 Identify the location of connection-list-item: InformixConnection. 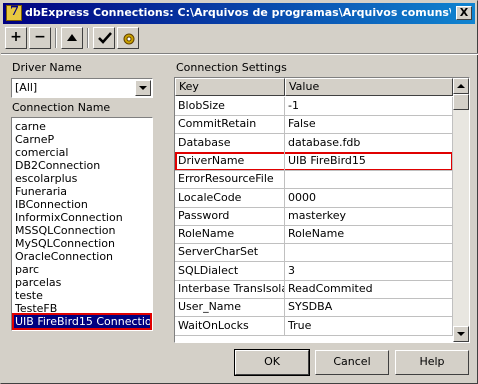
(82, 217).